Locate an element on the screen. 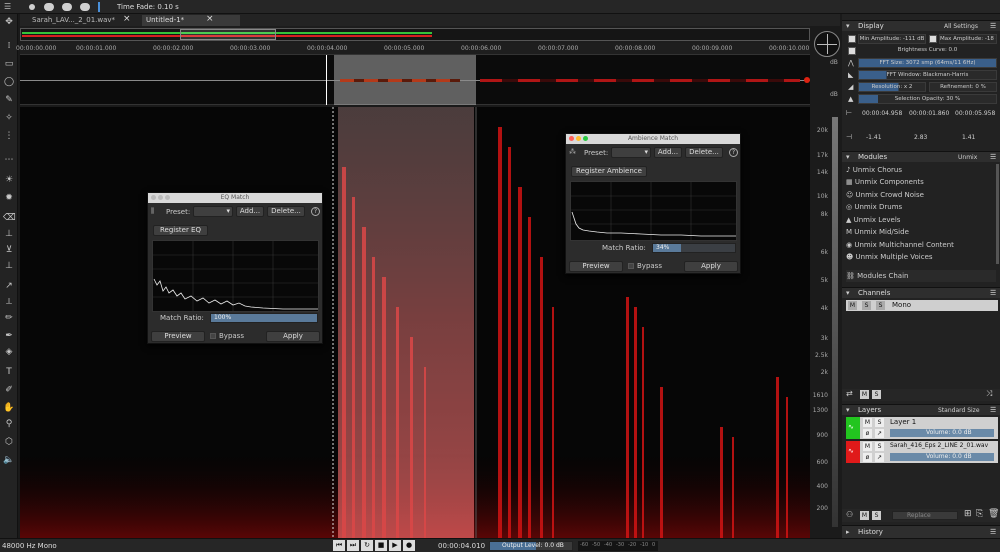 Image resolution: width=1000 pixels, height=552 pixels. overview-navigator is located at coordinates (415, 34).